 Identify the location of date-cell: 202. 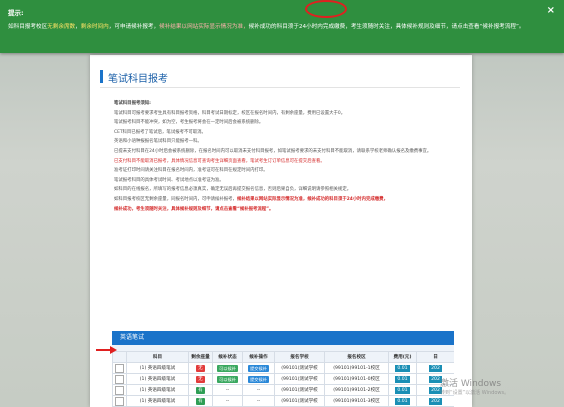
(435, 368).